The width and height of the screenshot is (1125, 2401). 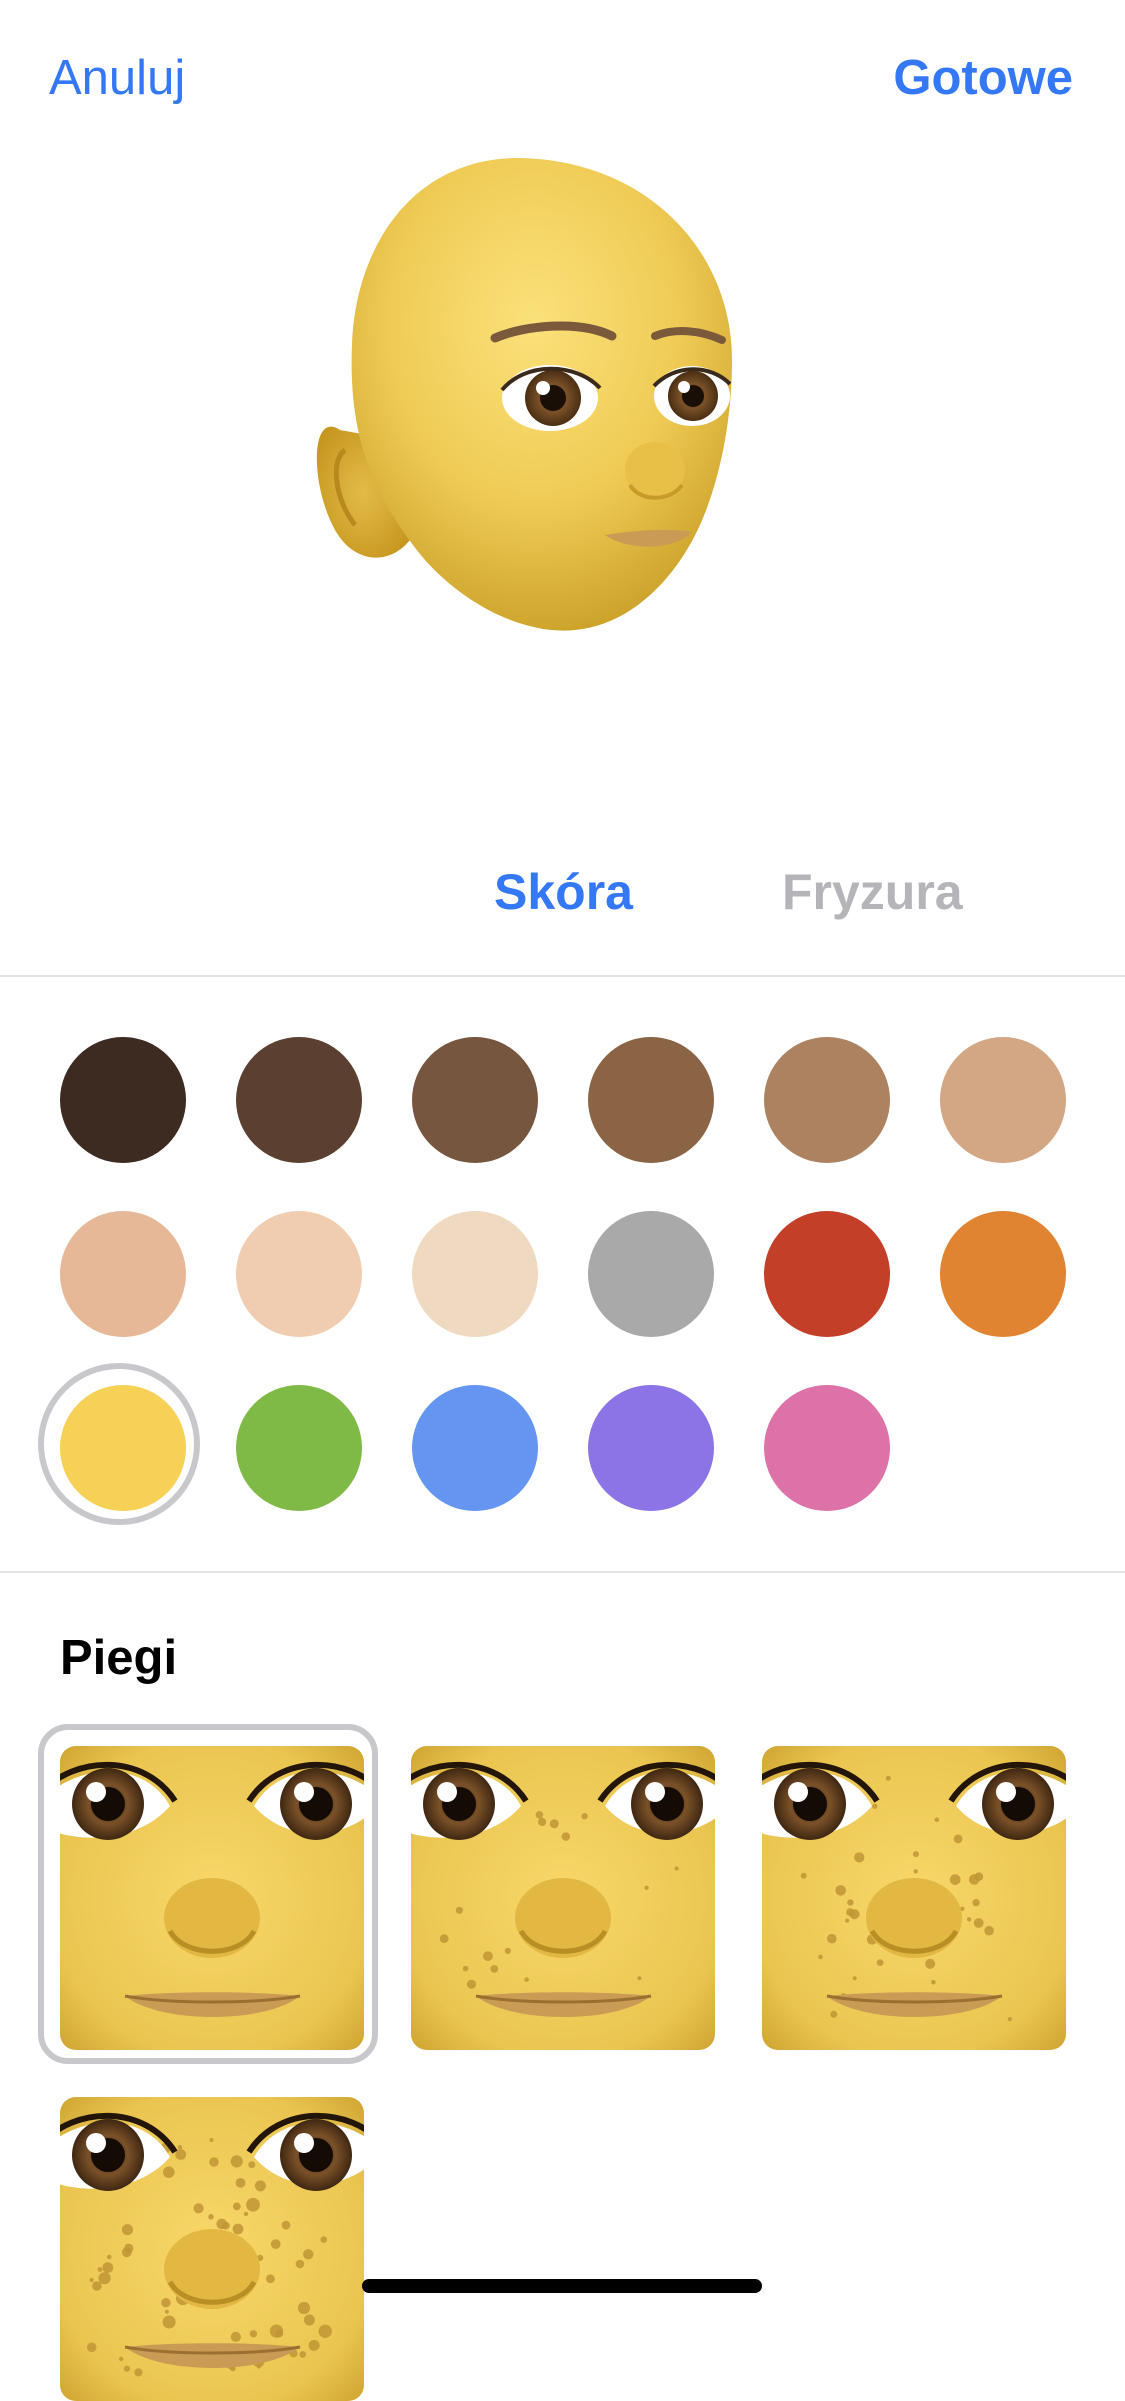 What do you see at coordinates (117, 78) in the screenshot?
I see `cancel-button: Anuluj` at bounding box center [117, 78].